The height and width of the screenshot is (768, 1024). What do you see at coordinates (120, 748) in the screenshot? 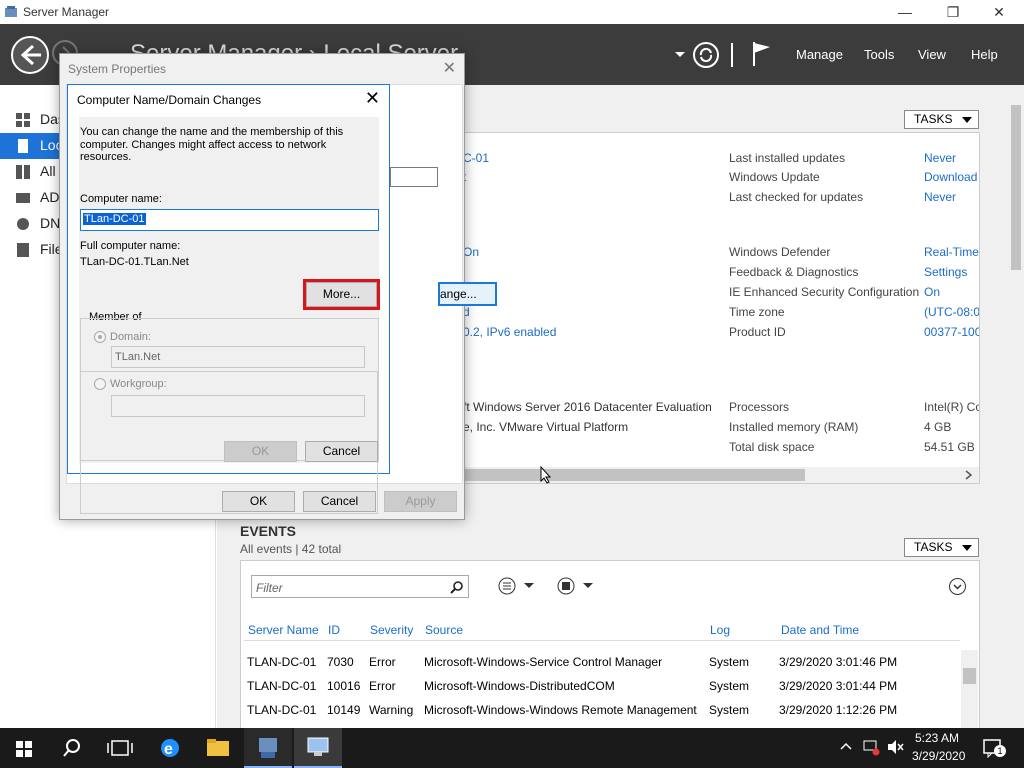
I see `task-view-button` at bounding box center [120, 748].